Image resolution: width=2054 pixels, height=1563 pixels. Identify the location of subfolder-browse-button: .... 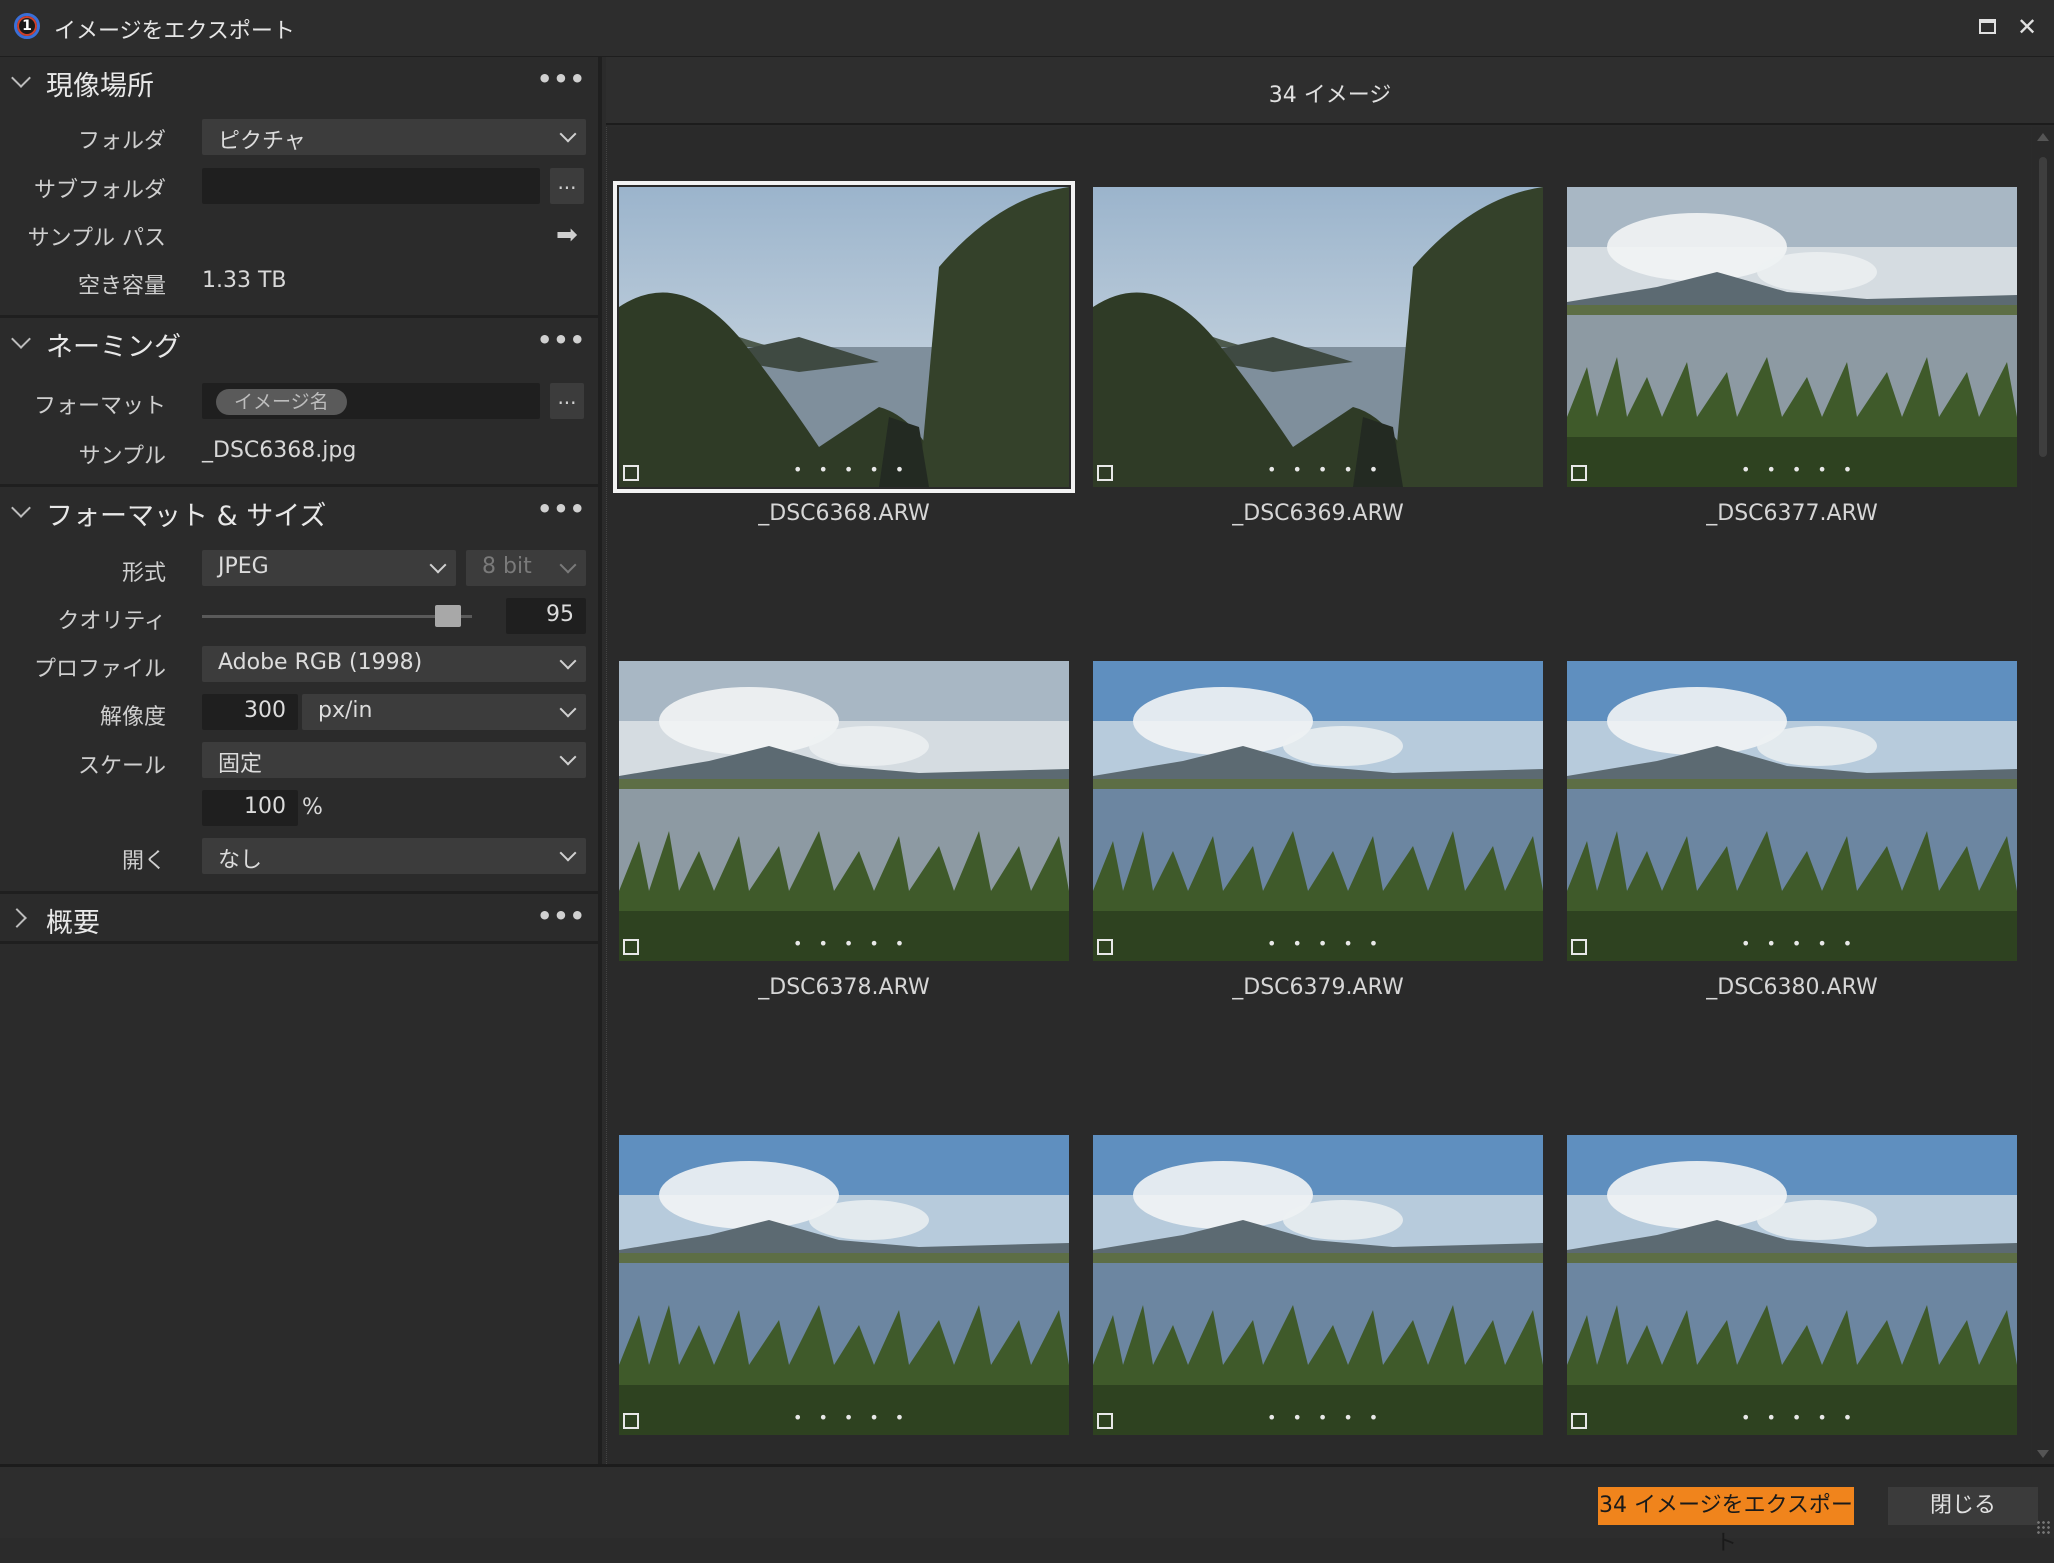
(567, 186).